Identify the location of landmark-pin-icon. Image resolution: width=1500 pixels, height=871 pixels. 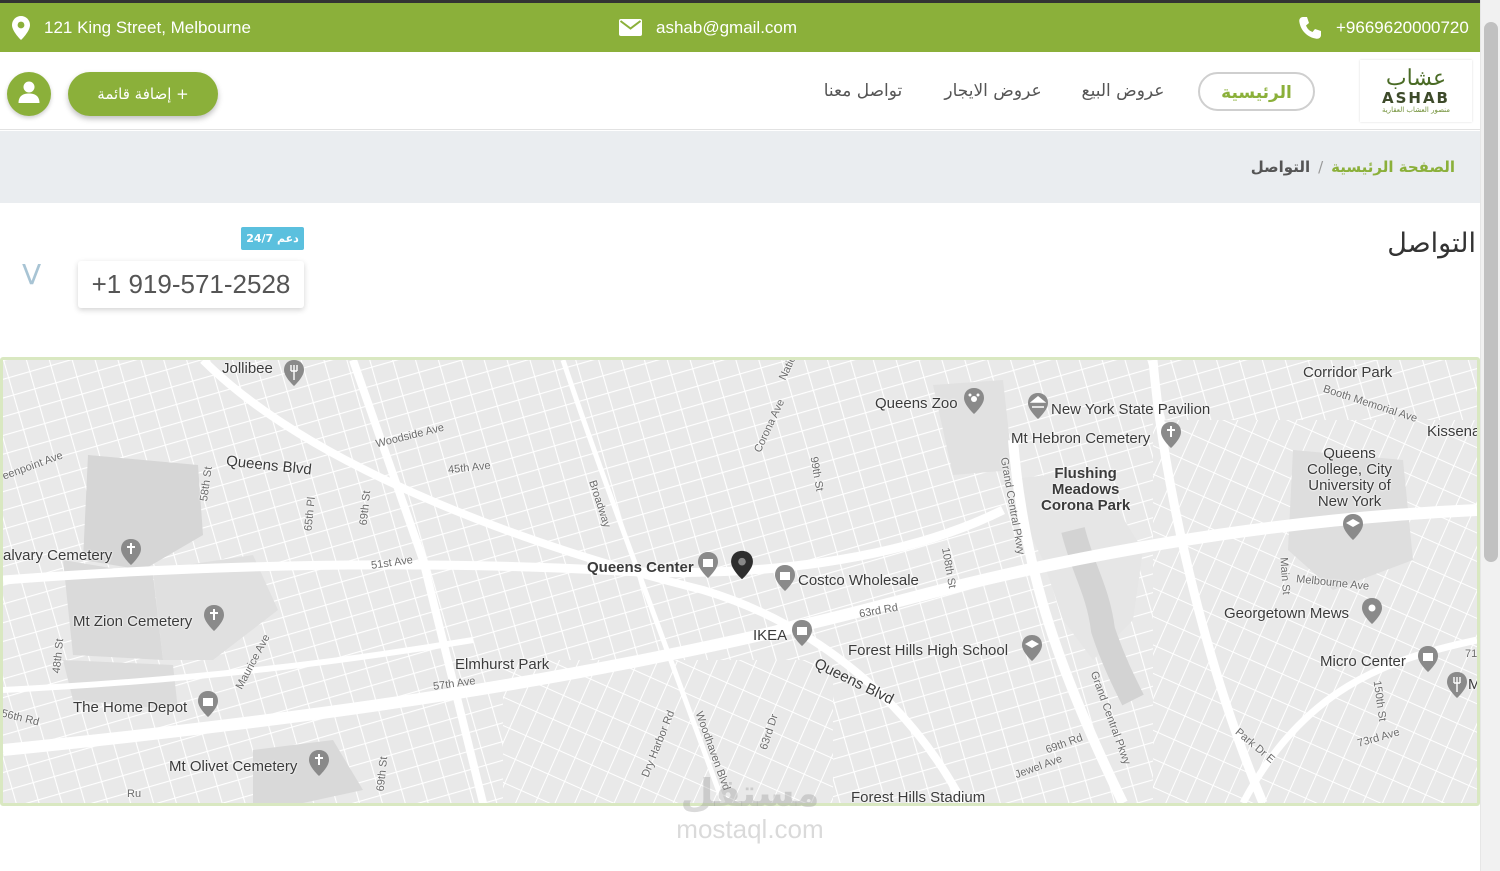
(1038, 406).